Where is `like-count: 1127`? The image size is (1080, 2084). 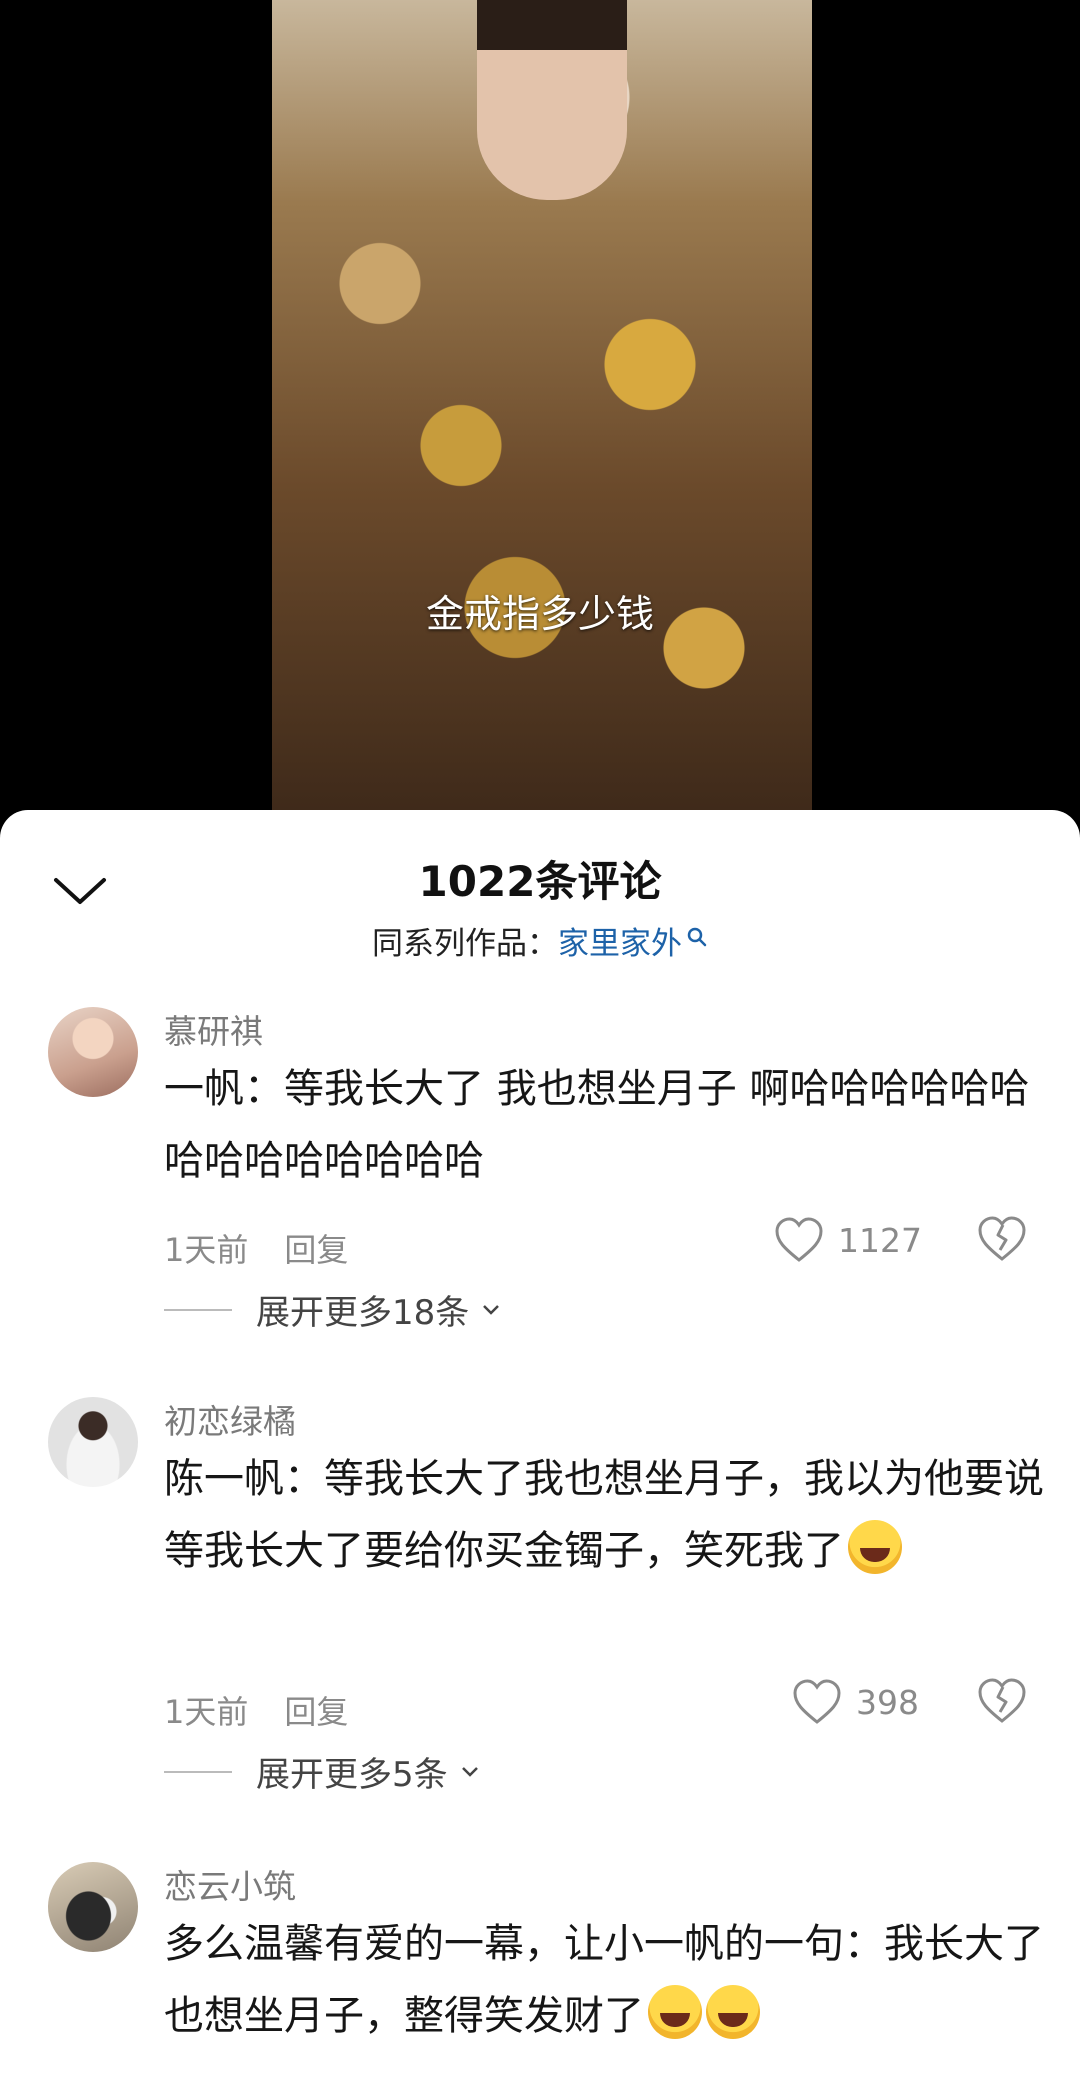 like-count: 1127 is located at coordinates (880, 1240).